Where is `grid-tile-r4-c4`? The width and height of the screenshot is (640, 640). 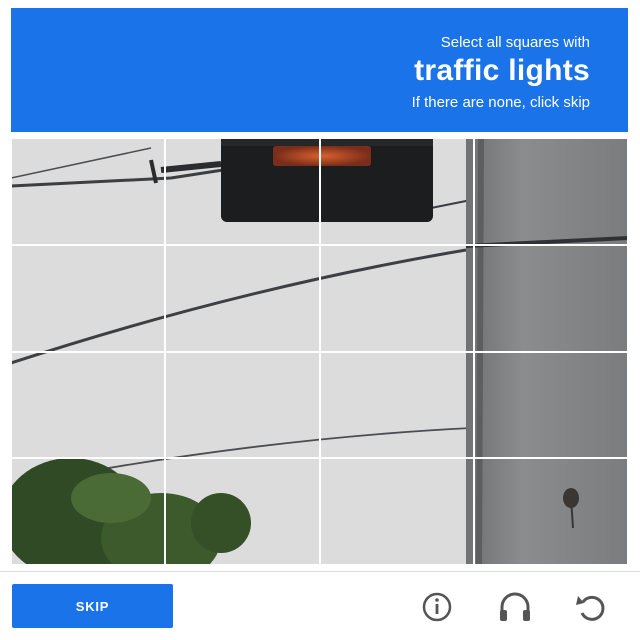
grid-tile-r4-c4 is located at coordinates (550, 511).